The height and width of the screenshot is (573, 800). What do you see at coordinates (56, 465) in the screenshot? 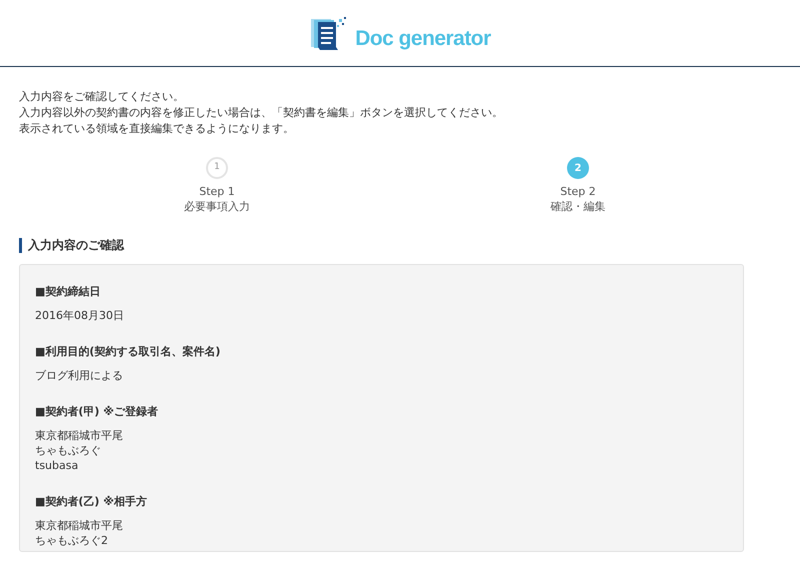
I see `field-value: tsubasa` at bounding box center [56, 465].